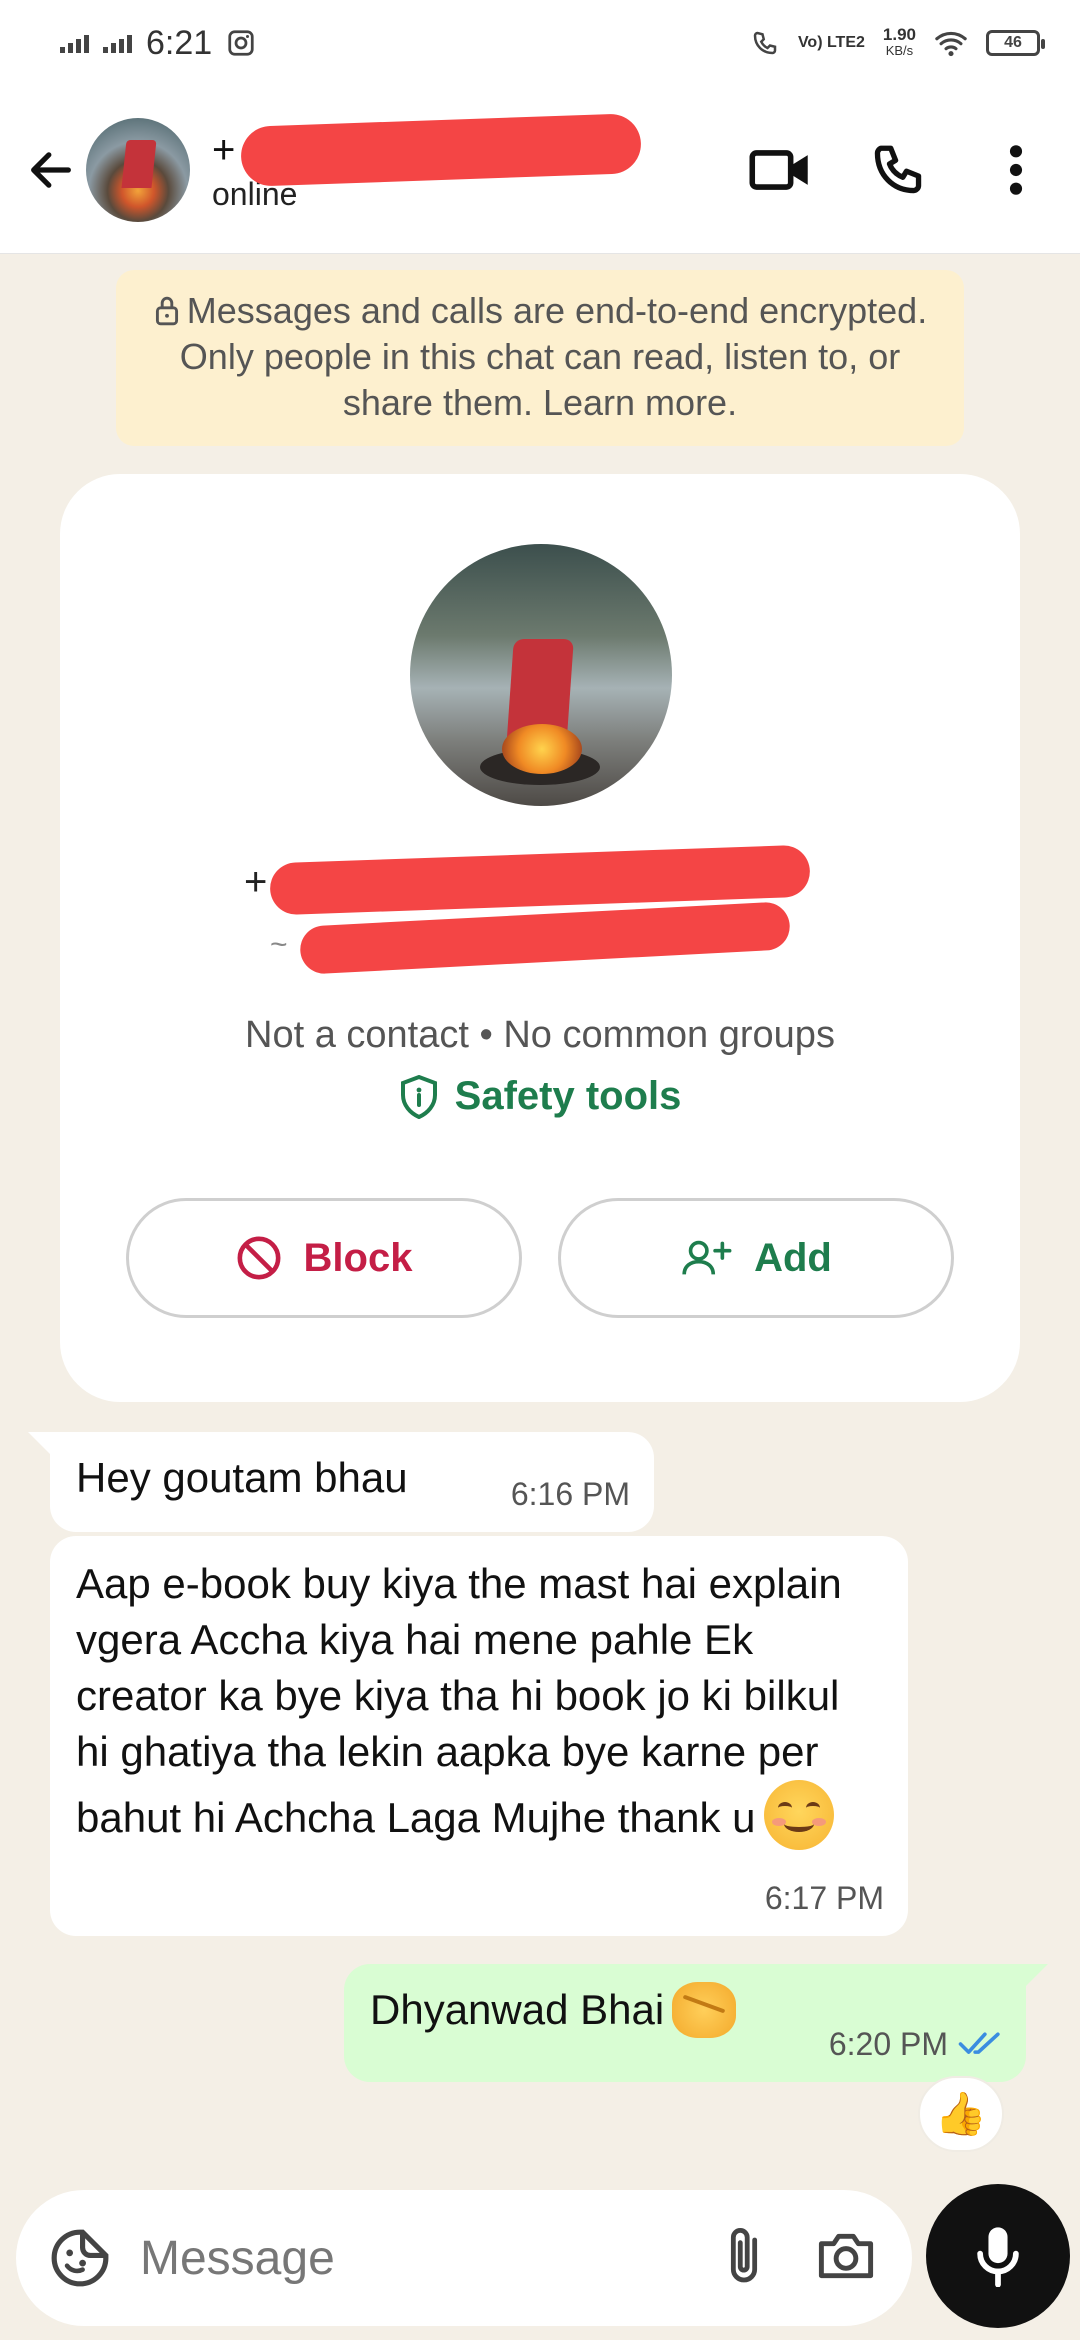 The width and height of the screenshot is (1080, 2340). I want to click on profile-subname-prefix: ~, so click(279, 944).